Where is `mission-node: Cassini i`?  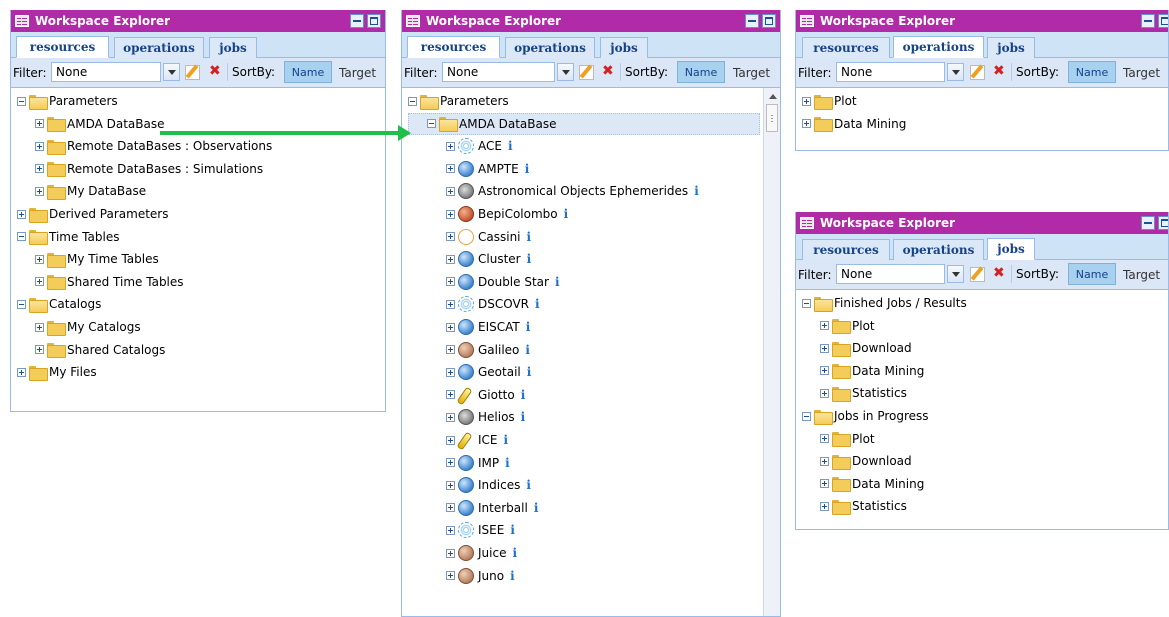
mission-node: Cassini i is located at coordinates (488, 237).